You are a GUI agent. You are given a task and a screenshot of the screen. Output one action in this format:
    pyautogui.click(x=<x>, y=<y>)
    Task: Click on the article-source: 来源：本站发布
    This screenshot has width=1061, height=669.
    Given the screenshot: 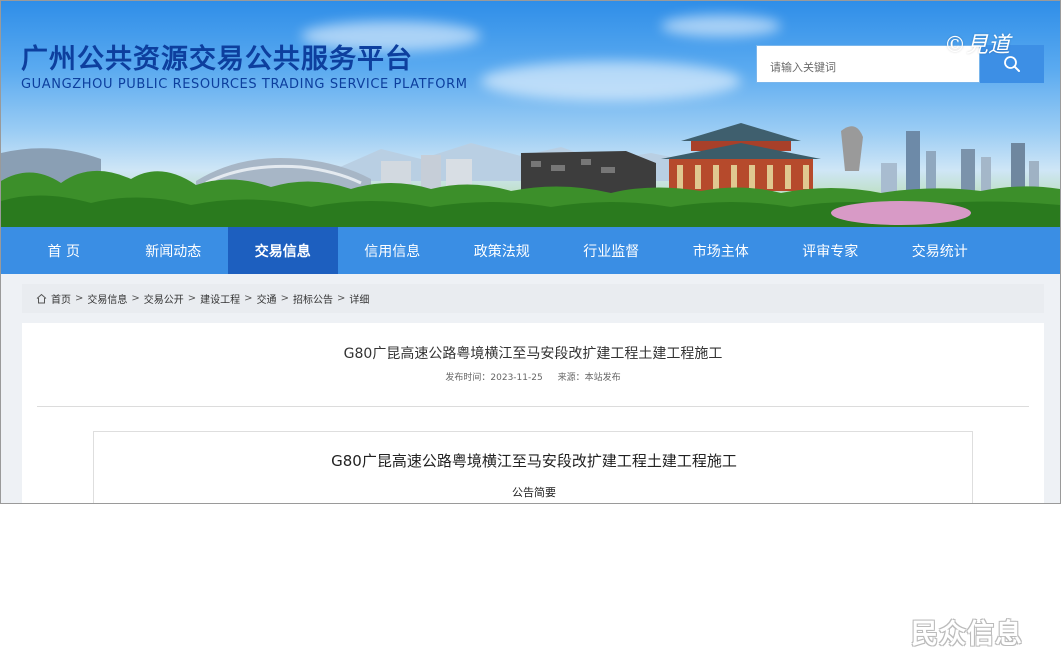 What is the action you would take?
    pyautogui.click(x=589, y=378)
    